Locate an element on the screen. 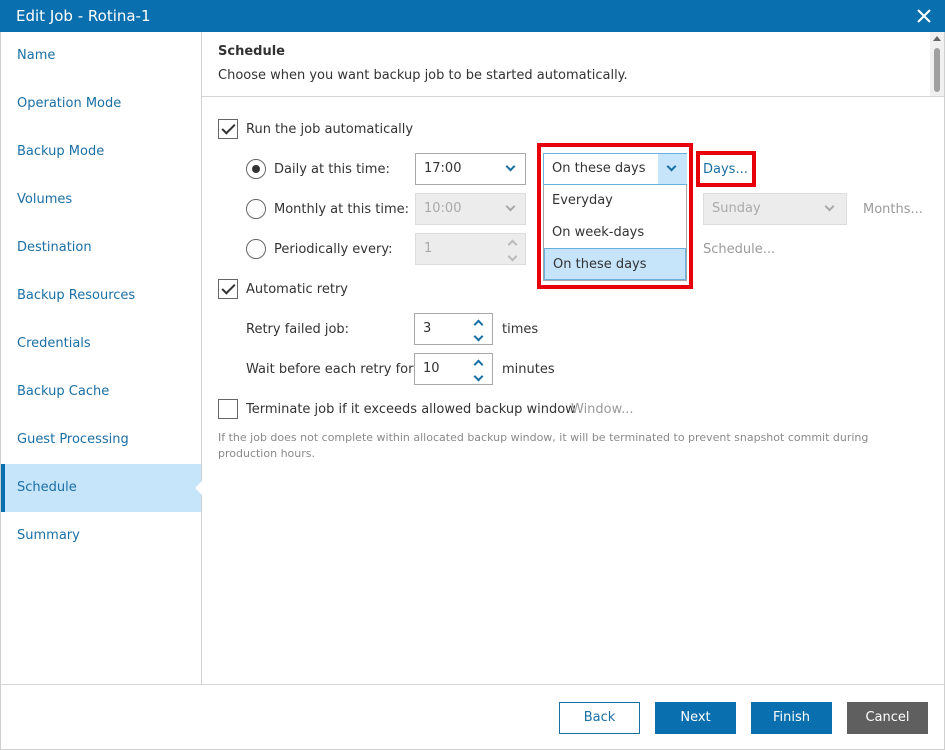 The image size is (945, 750). highlight-dropdown-box is located at coordinates (615, 216).